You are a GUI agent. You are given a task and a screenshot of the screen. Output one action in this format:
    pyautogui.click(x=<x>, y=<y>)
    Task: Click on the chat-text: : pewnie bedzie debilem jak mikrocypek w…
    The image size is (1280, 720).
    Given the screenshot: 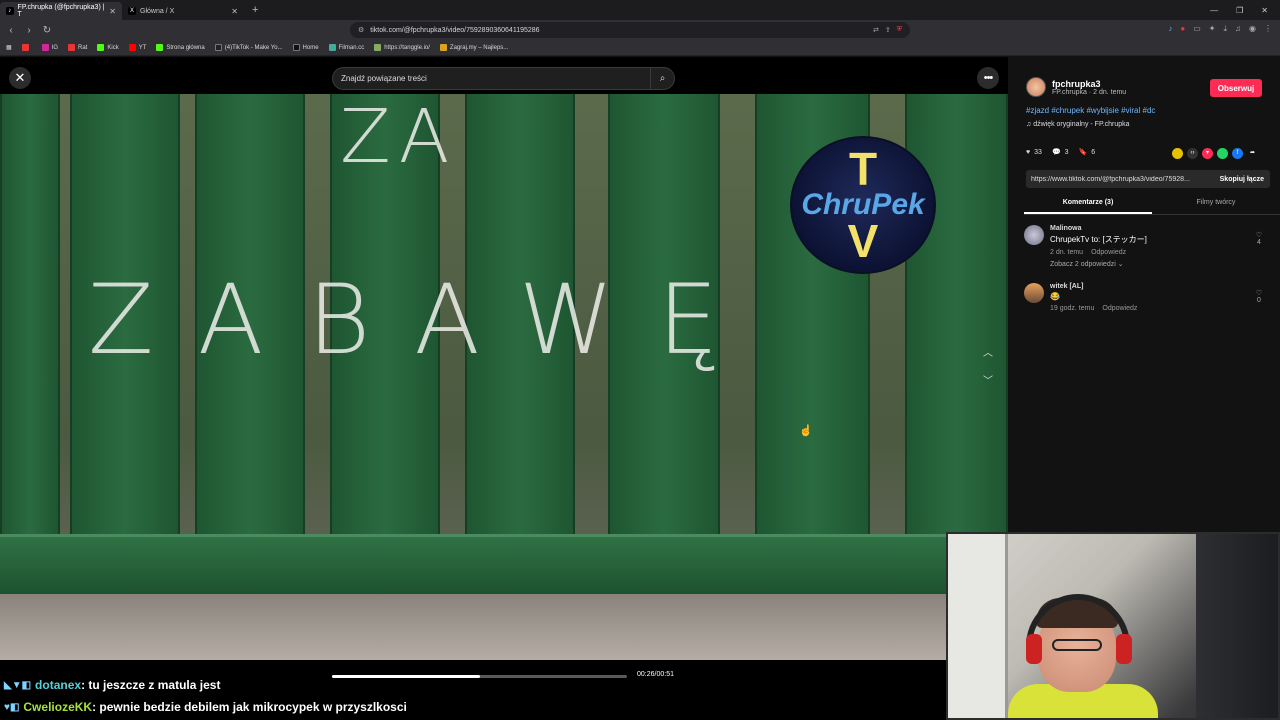 What is the action you would take?
    pyautogui.click(x=249, y=707)
    